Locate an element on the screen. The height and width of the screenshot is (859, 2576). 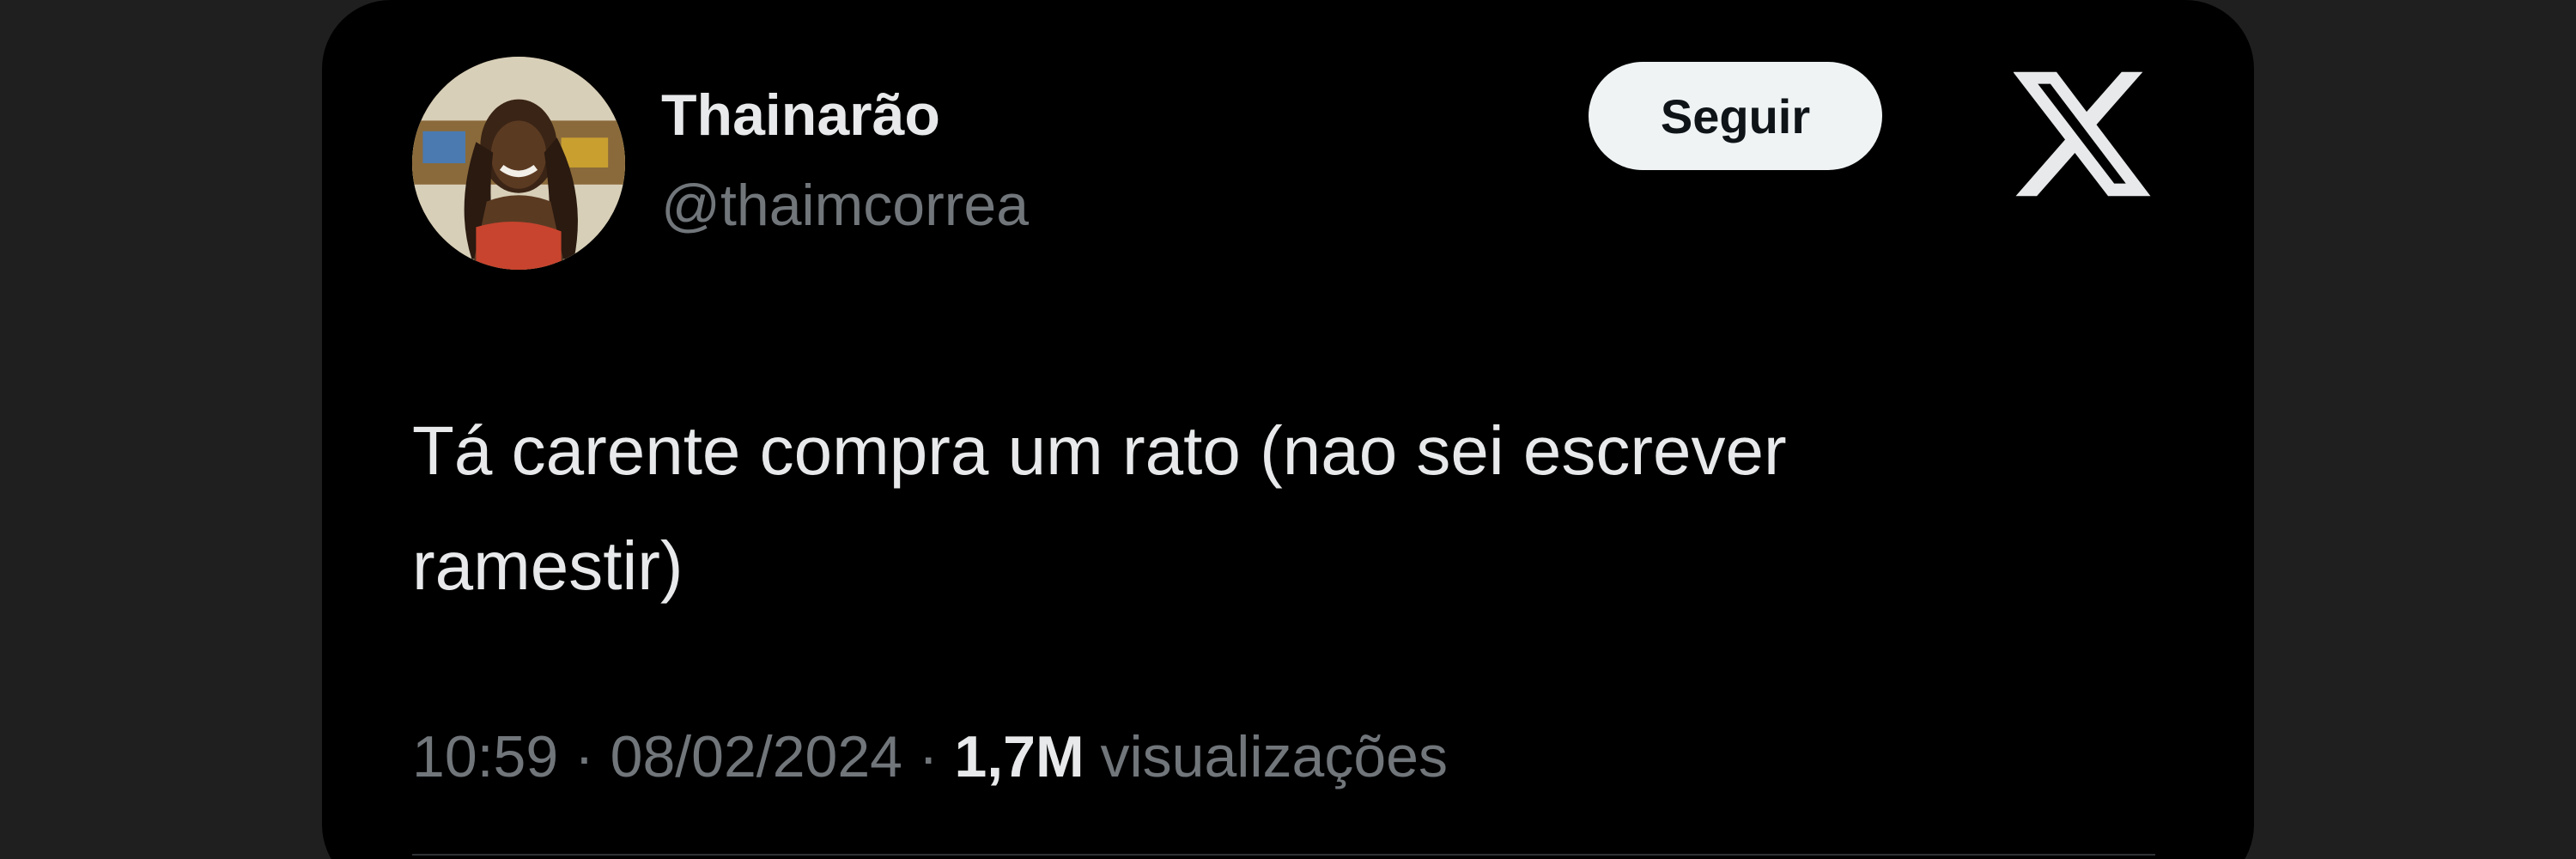
x-logo-icon is located at coordinates (2082, 134).